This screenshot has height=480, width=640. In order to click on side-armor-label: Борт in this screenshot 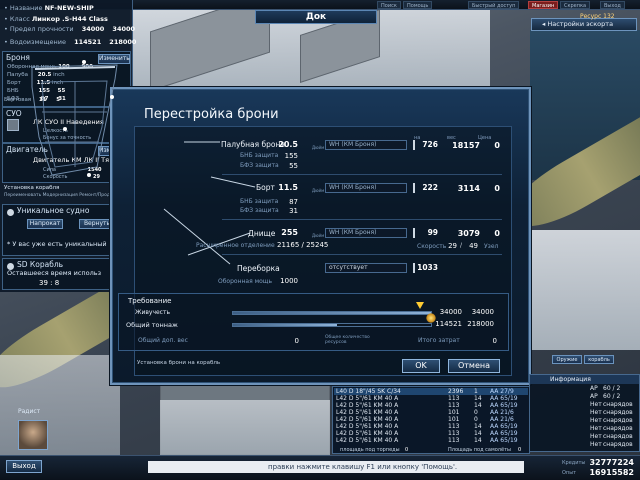, I will do `click(265, 187)`.